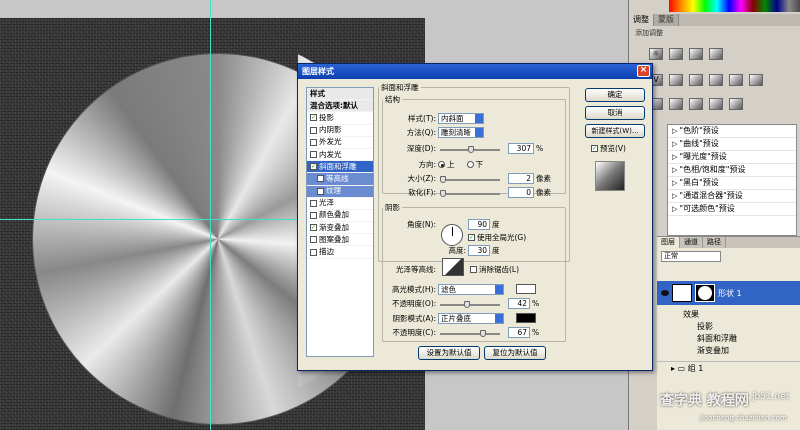 This screenshot has width=800, height=430. What do you see at coordinates (641, 20) in the screenshot?
I see `tab-adjustments: 调整` at bounding box center [641, 20].